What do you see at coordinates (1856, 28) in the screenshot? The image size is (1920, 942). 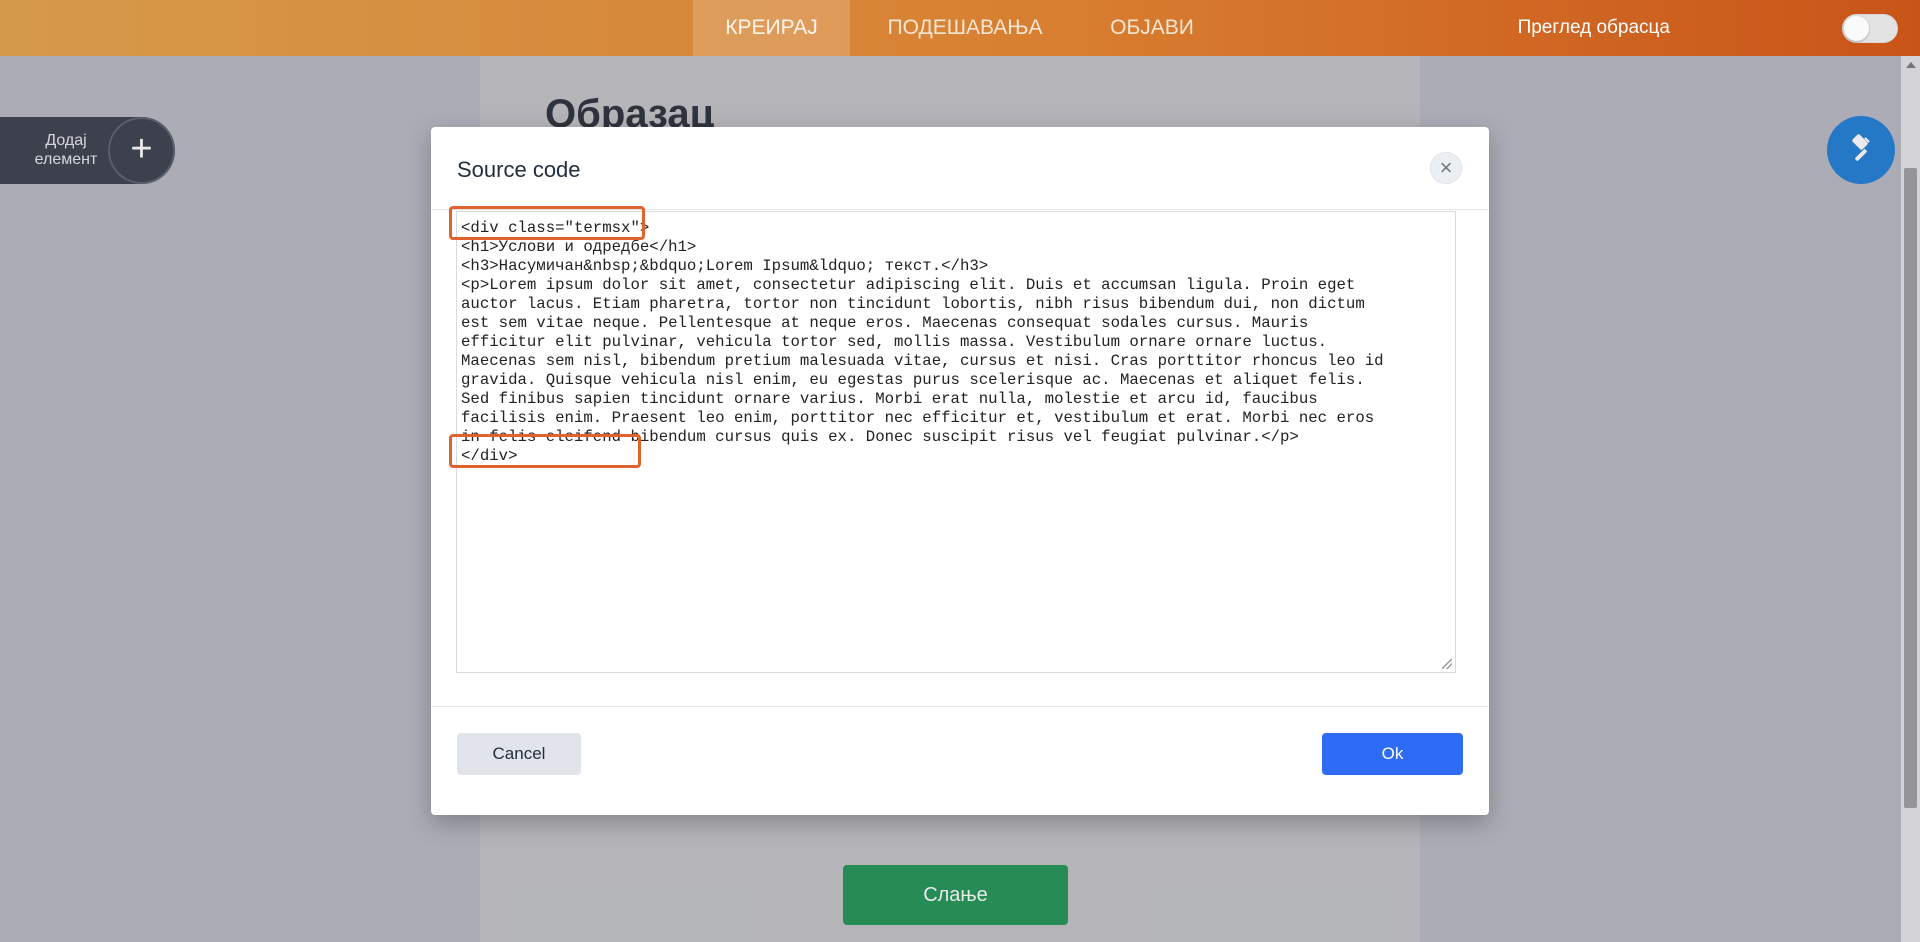 I see `toggle-knob` at bounding box center [1856, 28].